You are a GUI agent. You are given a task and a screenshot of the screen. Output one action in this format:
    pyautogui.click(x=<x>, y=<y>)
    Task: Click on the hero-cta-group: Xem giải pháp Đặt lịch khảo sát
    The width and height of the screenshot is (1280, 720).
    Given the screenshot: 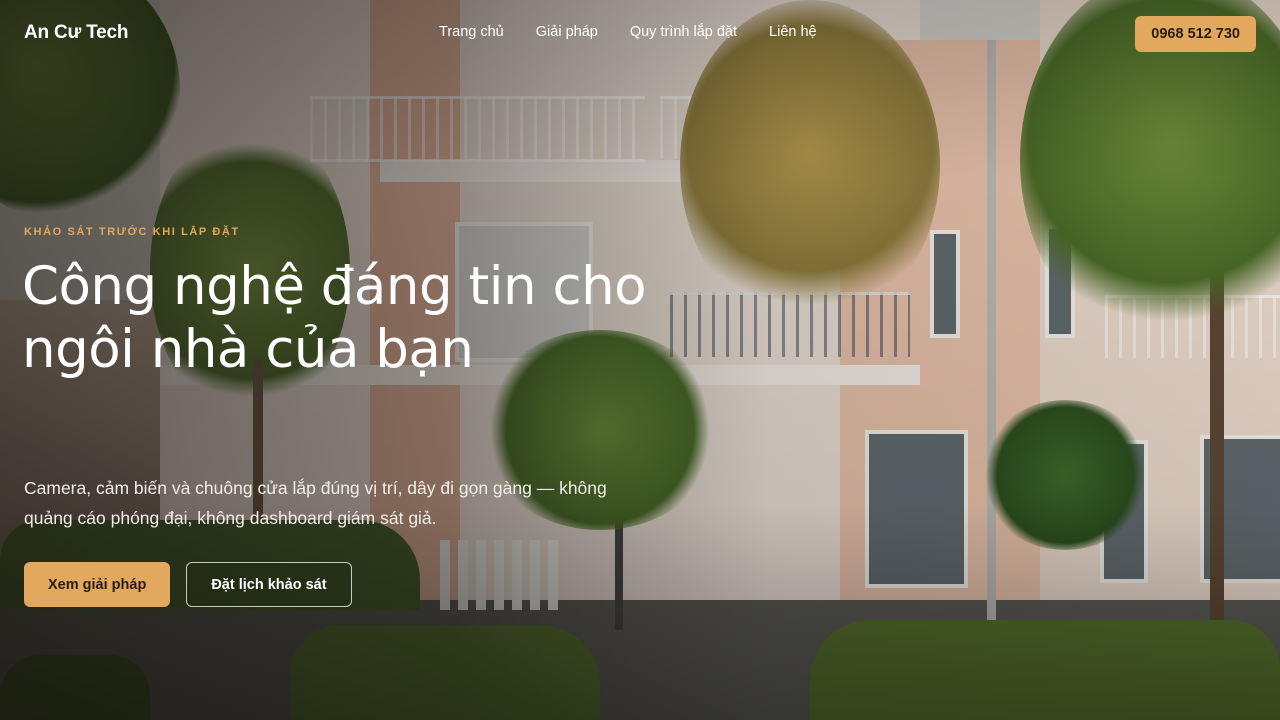 What is the action you would take?
    pyautogui.click(x=188, y=584)
    